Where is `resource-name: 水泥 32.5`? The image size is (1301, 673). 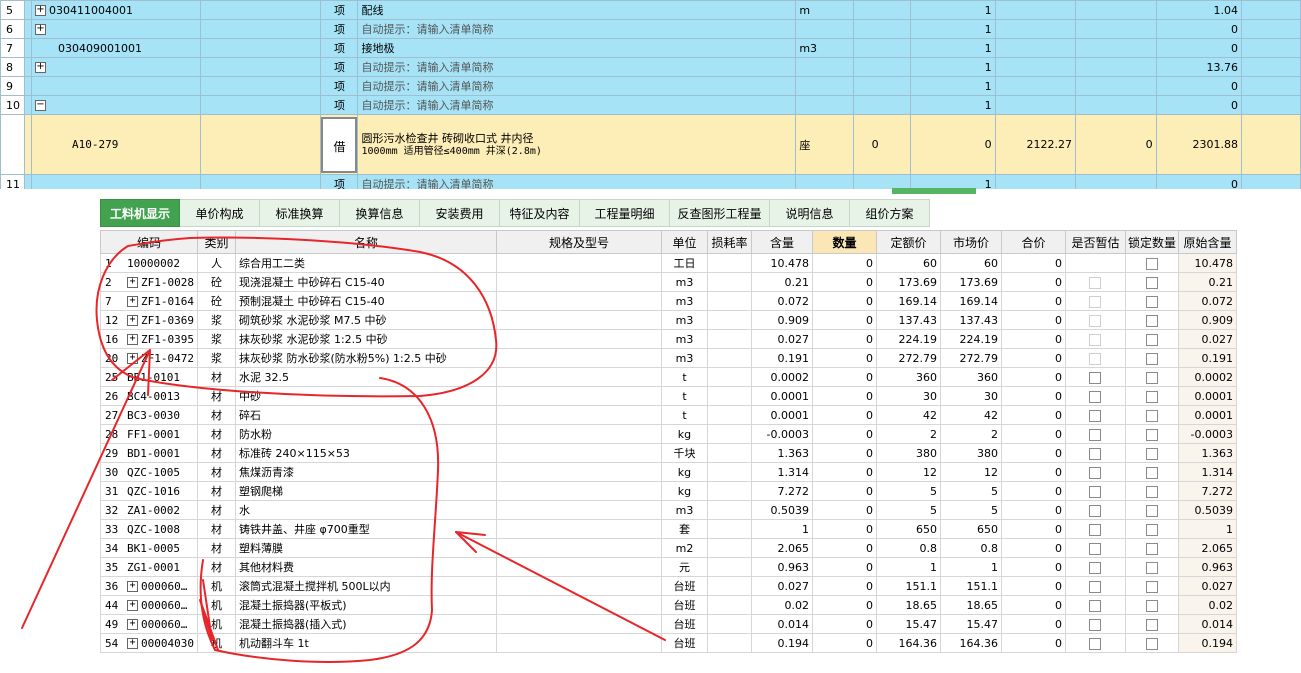
resource-name: 水泥 32.5 is located at coordinates (365, 377).